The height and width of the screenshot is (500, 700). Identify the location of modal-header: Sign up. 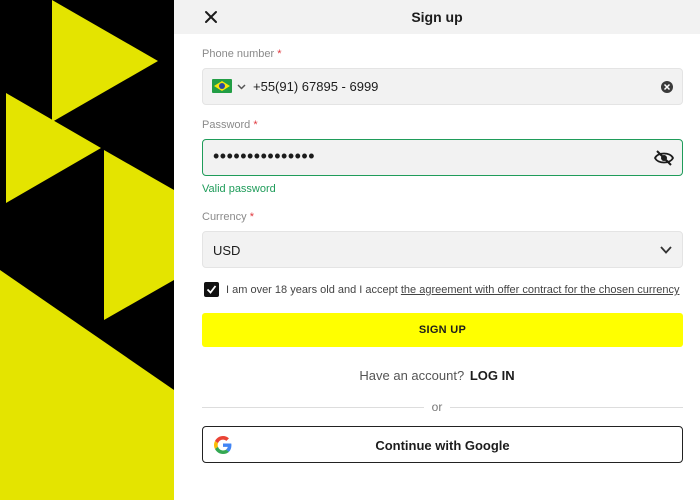
(437, 17).